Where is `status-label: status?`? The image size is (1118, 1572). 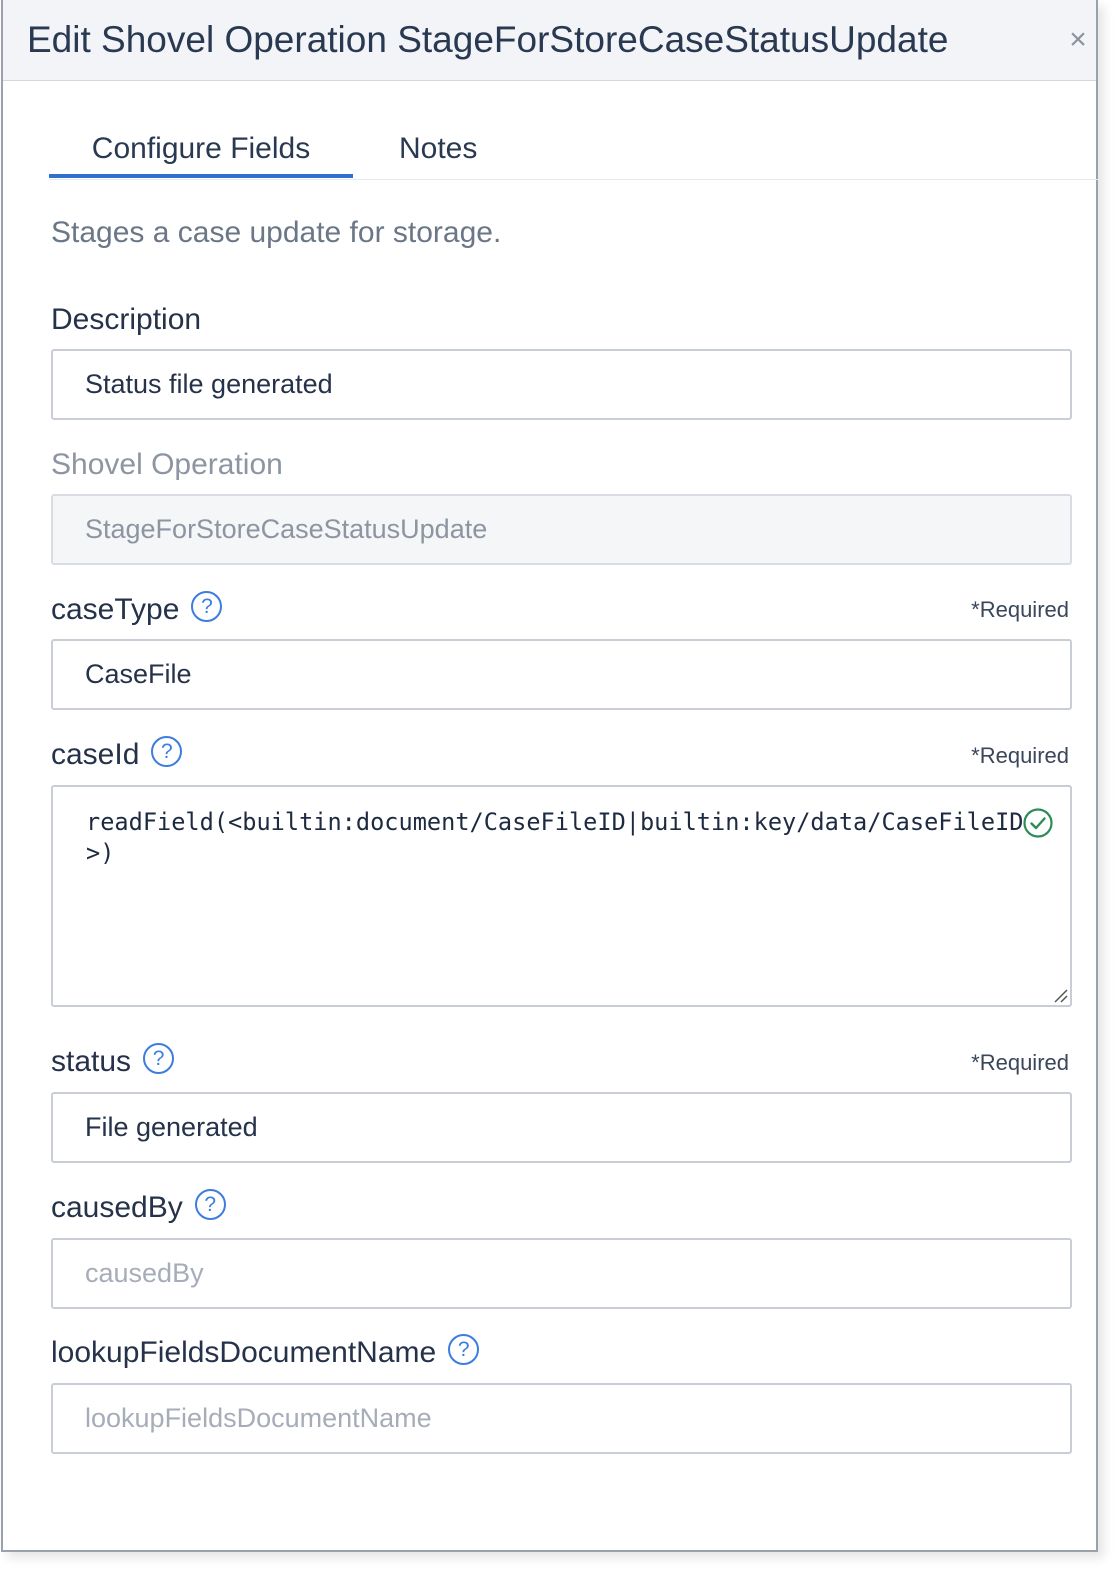 status-label: status? is located at coordinates (113, 1062).